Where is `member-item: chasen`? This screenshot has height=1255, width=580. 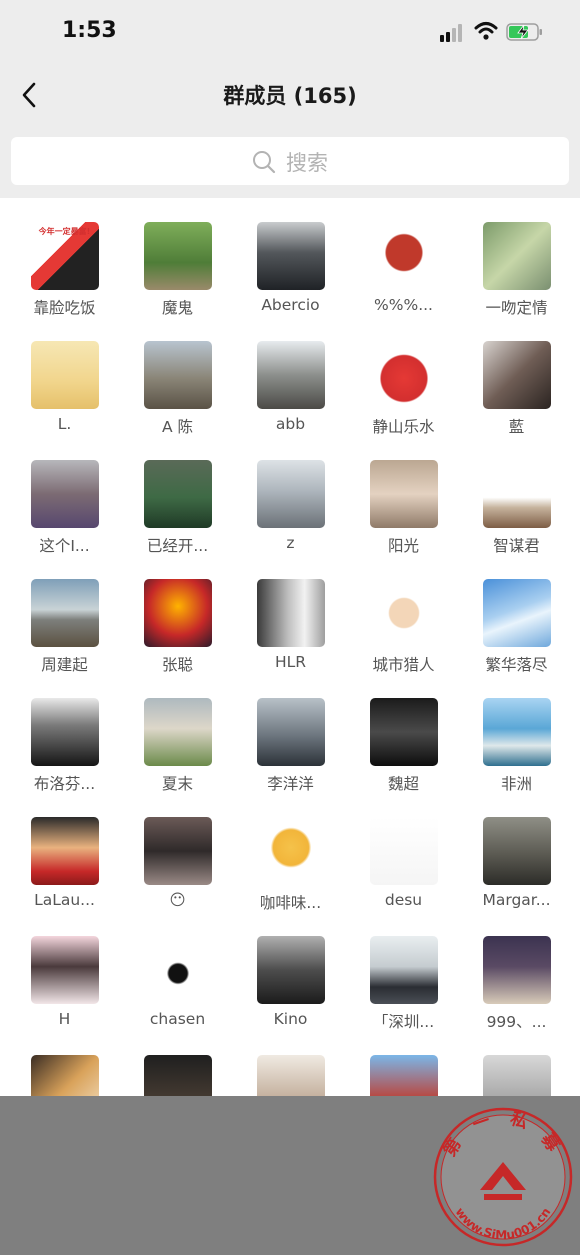
member-item: chasen is located at coordinates (177, 995).